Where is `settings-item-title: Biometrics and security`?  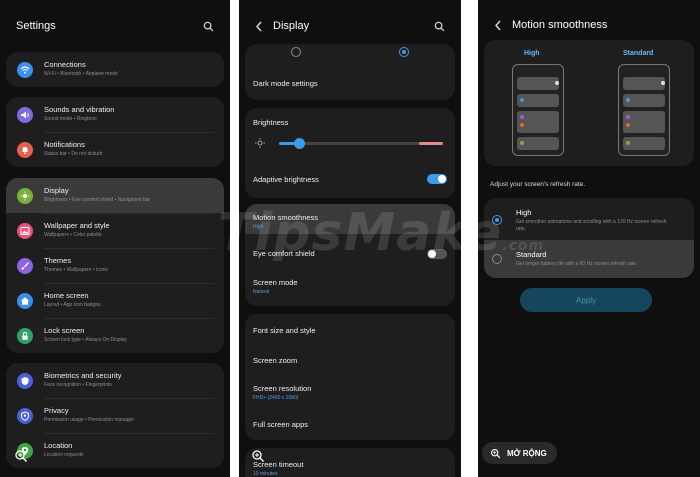
settings-item-title: Biometrics and security is located at coordinates (83, 375).